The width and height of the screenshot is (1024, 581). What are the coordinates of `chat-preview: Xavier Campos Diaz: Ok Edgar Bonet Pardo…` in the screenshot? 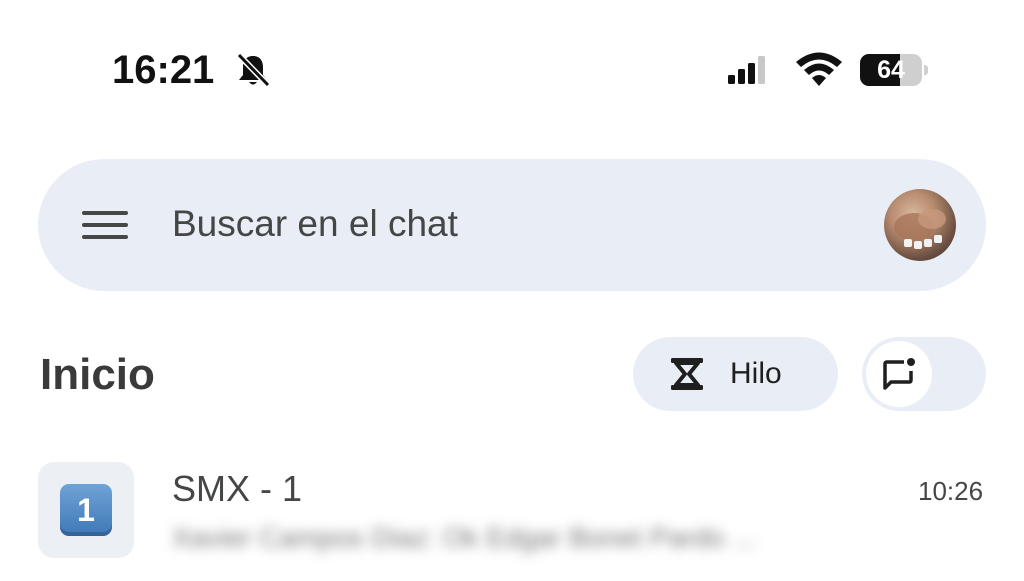 It's located at (464, 537).